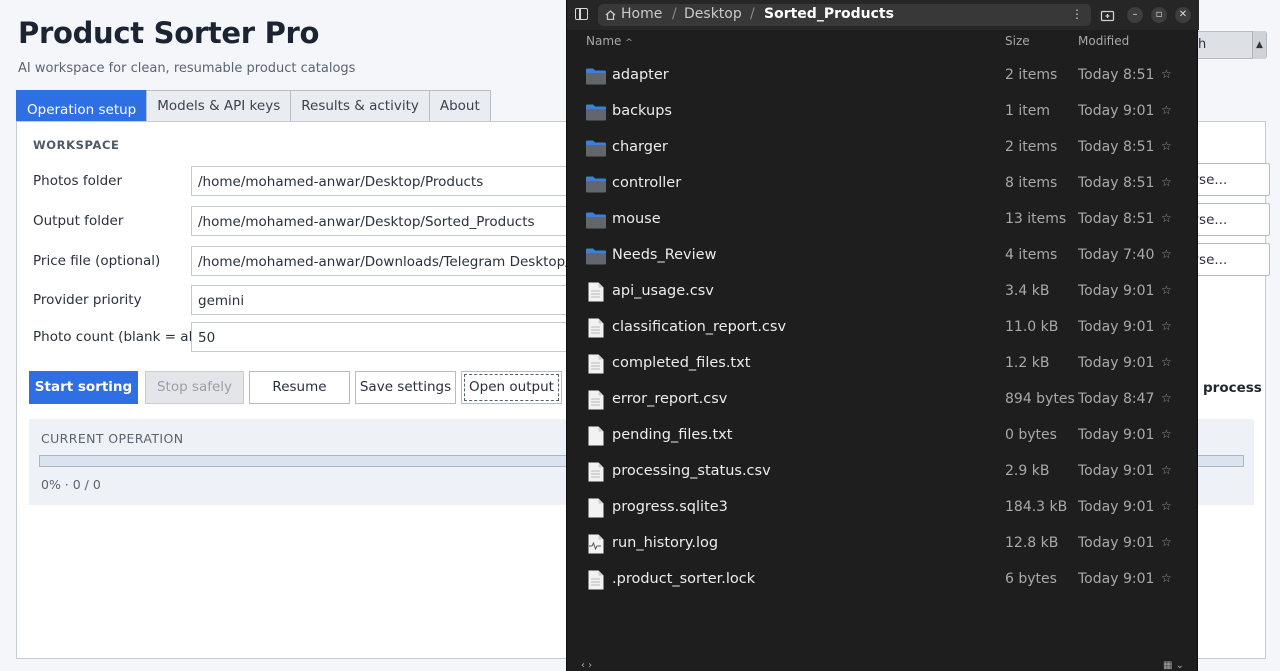  I want to click on file-name: completed_files.txt, so click(681, 363).